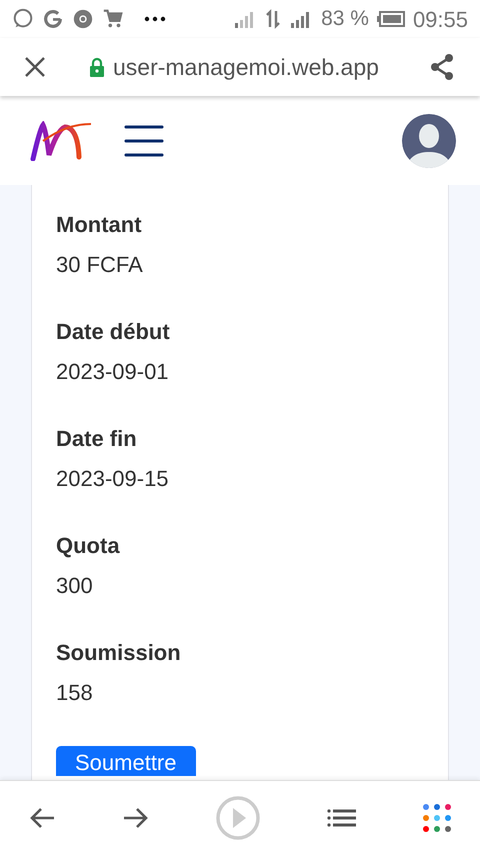 The image size is (480, 854). Describe the element at coordinates (42, 818) in the screenshot. I see `back-icon` at that location.